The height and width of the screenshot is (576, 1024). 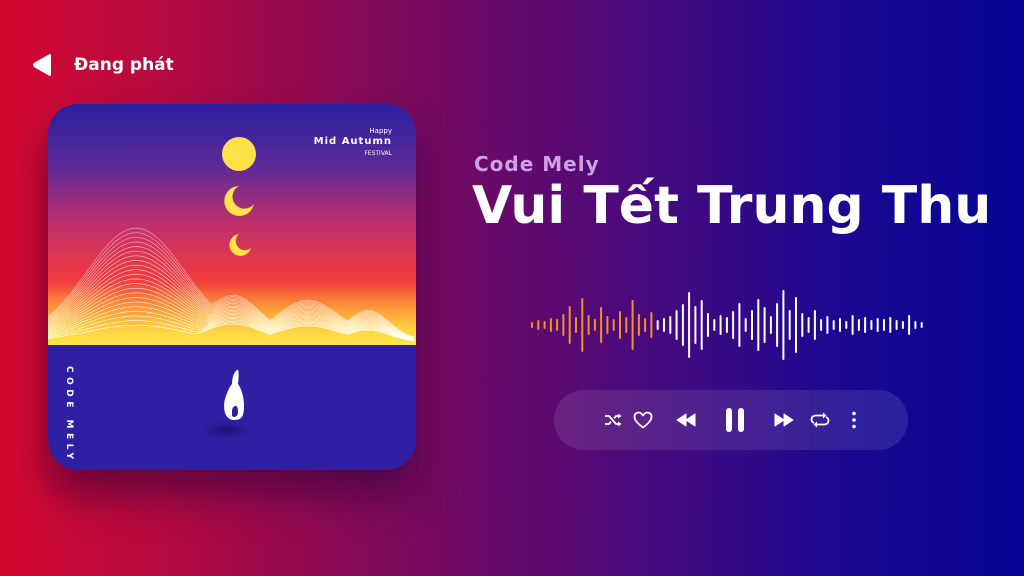 I want to click on artist-name: Code Mely, so click(x=537, y=164).